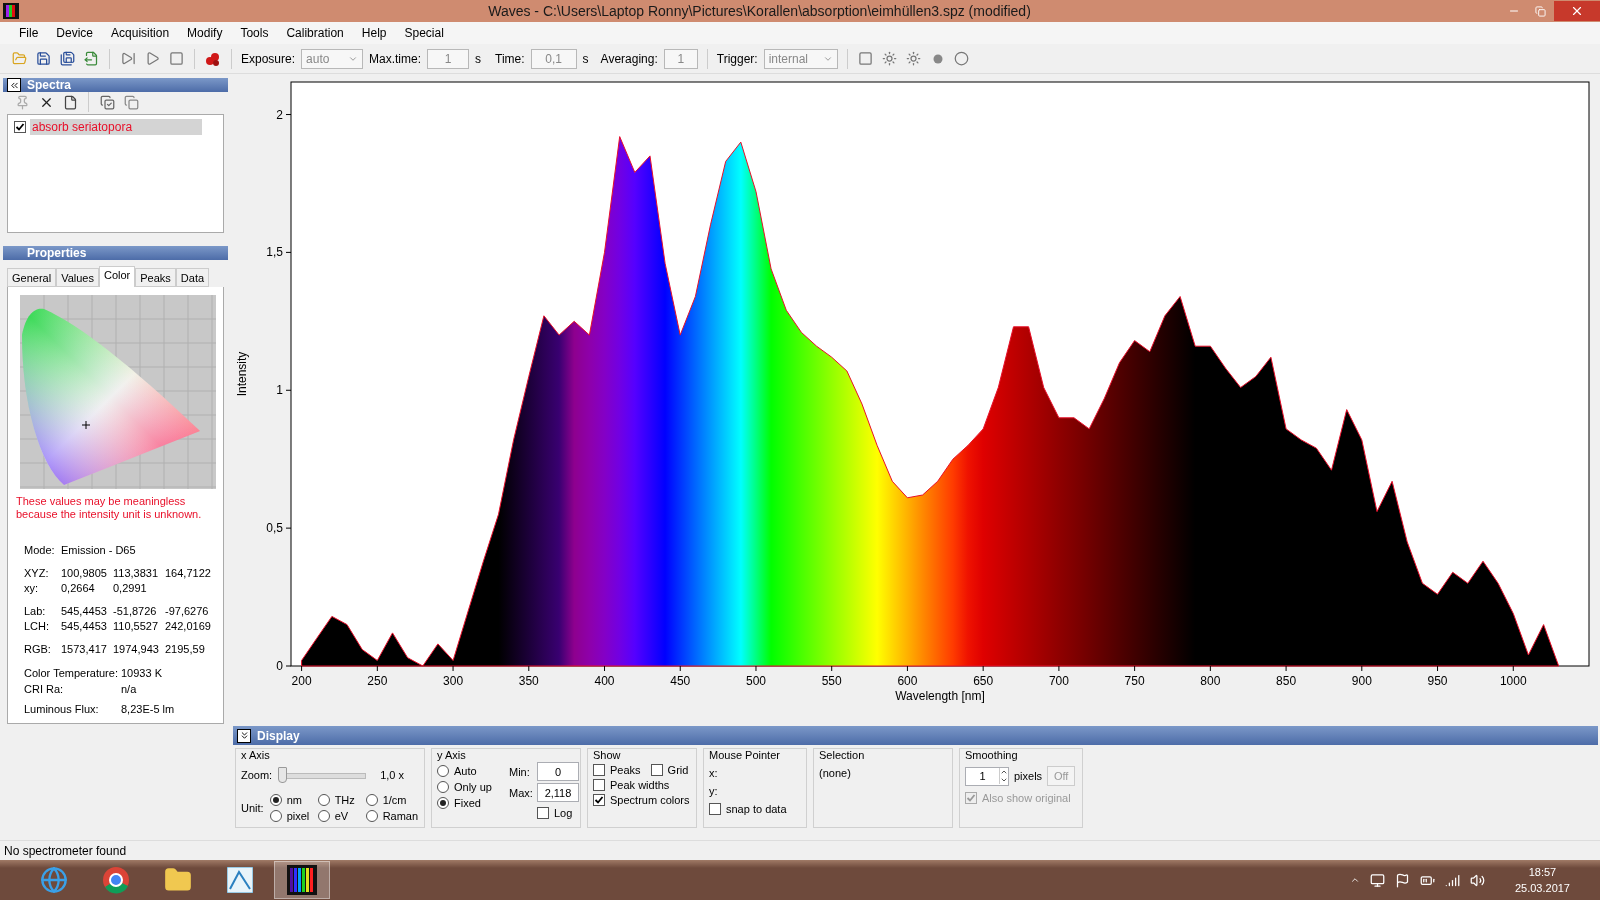 This screenshot has width=1600, height=900. Describe the element at coordinates (252, 808) in the screenshot. I see `unit-label: Unit:` at that location.